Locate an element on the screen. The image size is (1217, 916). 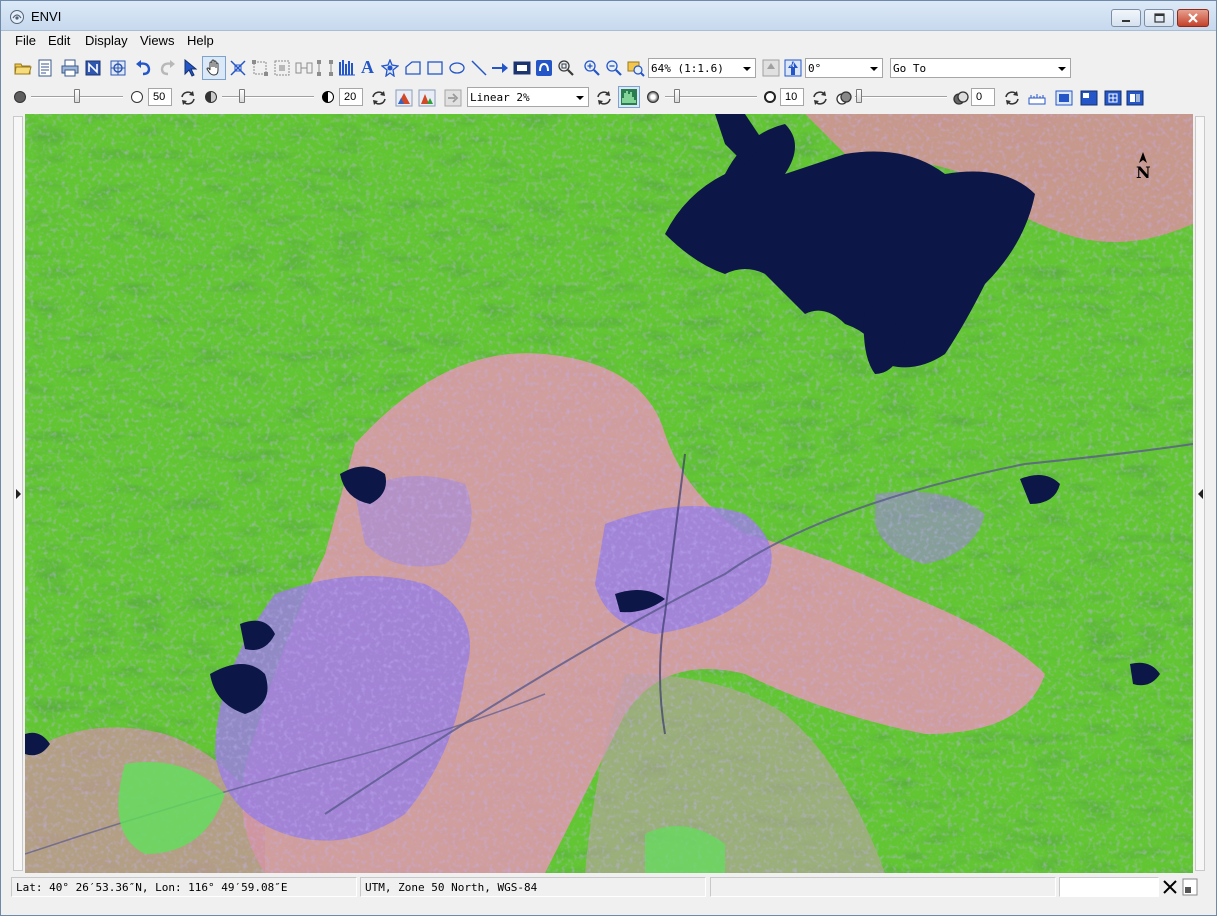
brightness-value: 50 is located at coordinates (160, 97).